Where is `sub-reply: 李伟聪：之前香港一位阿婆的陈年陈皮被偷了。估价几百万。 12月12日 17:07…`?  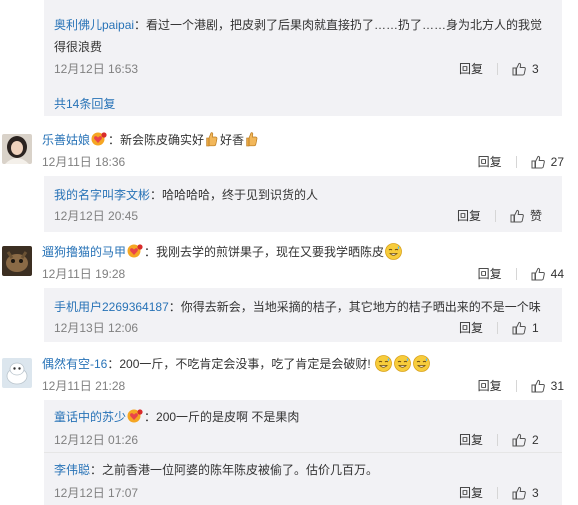 sub-reply: 李伟聪：之前香港一位阿婆的陈年陈皮被偷了。估价几百万。 12月12日 17:07… is located at coordinates (303, 479).